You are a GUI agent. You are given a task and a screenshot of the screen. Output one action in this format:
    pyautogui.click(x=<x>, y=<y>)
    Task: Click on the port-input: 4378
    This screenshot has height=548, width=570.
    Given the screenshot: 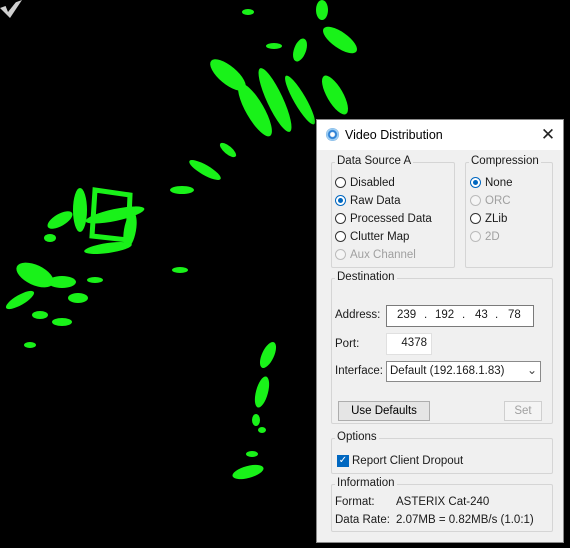 What is the action you would take?
    pyautogui.click(x=409, y=344)
    